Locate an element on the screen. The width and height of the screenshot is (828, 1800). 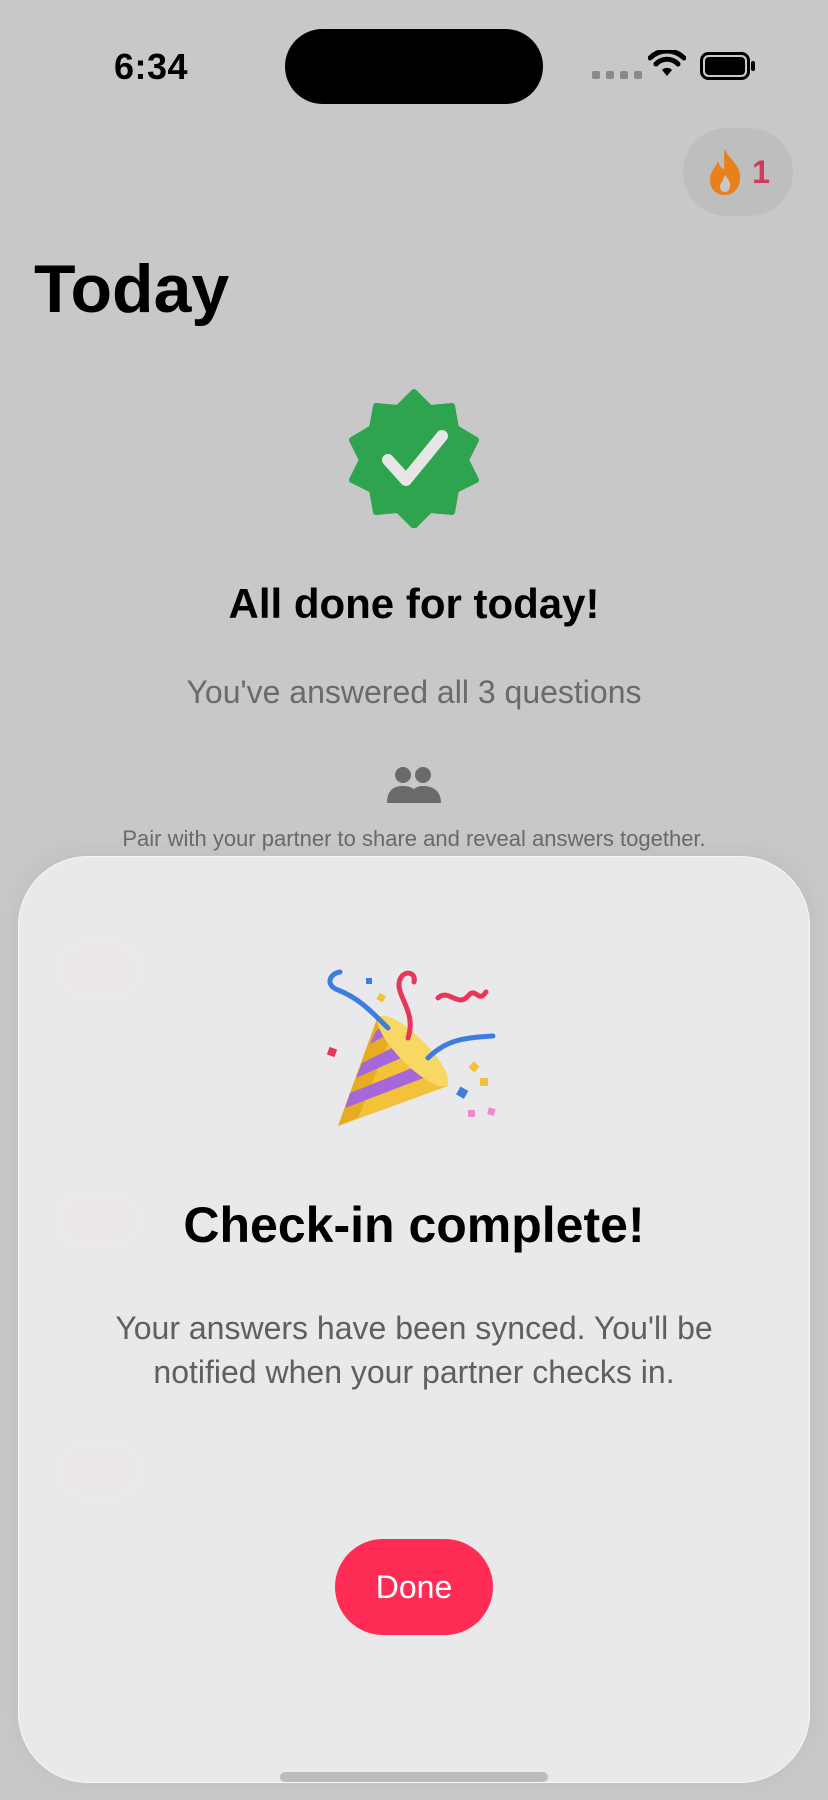
checkmark-seal-icon is located at coordinates (414, 458).